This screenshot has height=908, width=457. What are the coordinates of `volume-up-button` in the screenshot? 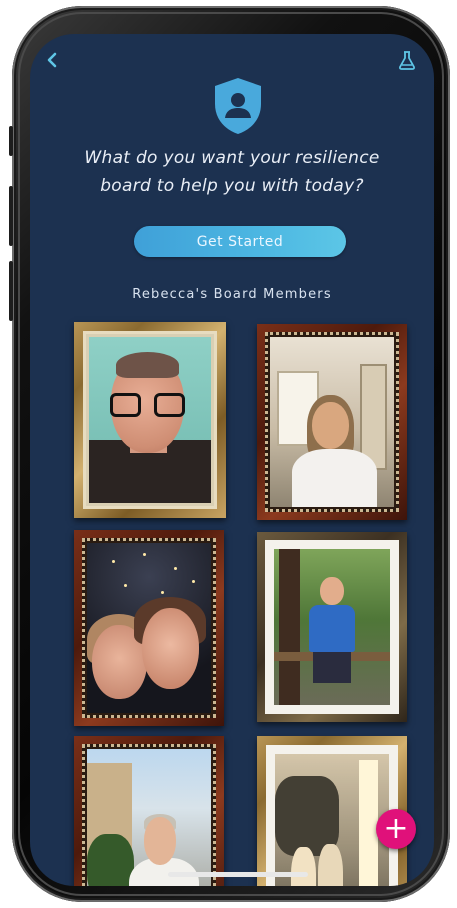 It's located at (11, 216).